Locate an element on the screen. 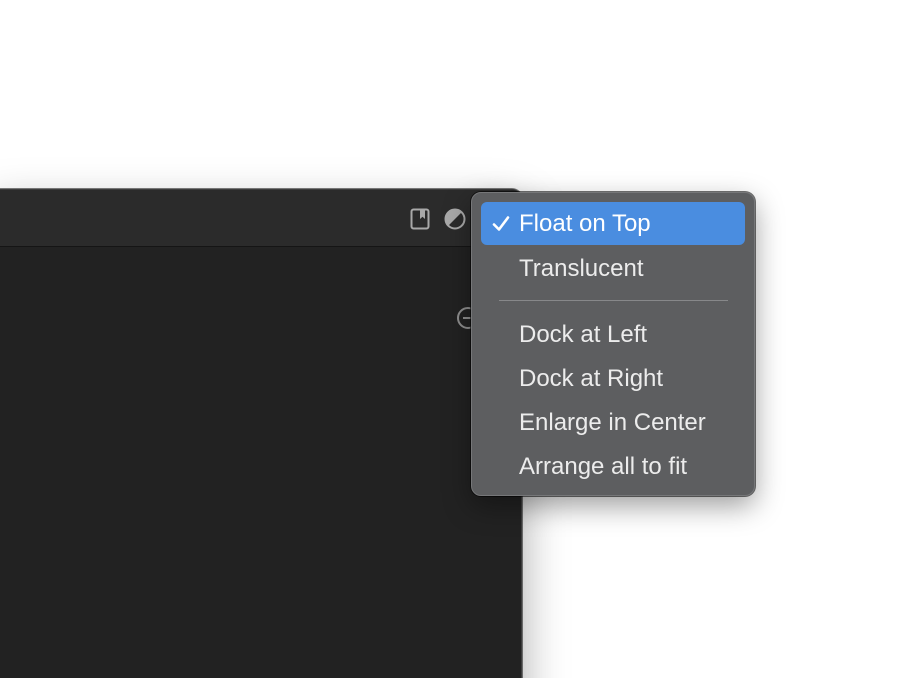 This screenshot has width=898, height=678. bookmark-icon is located at coordinates (420, 219).